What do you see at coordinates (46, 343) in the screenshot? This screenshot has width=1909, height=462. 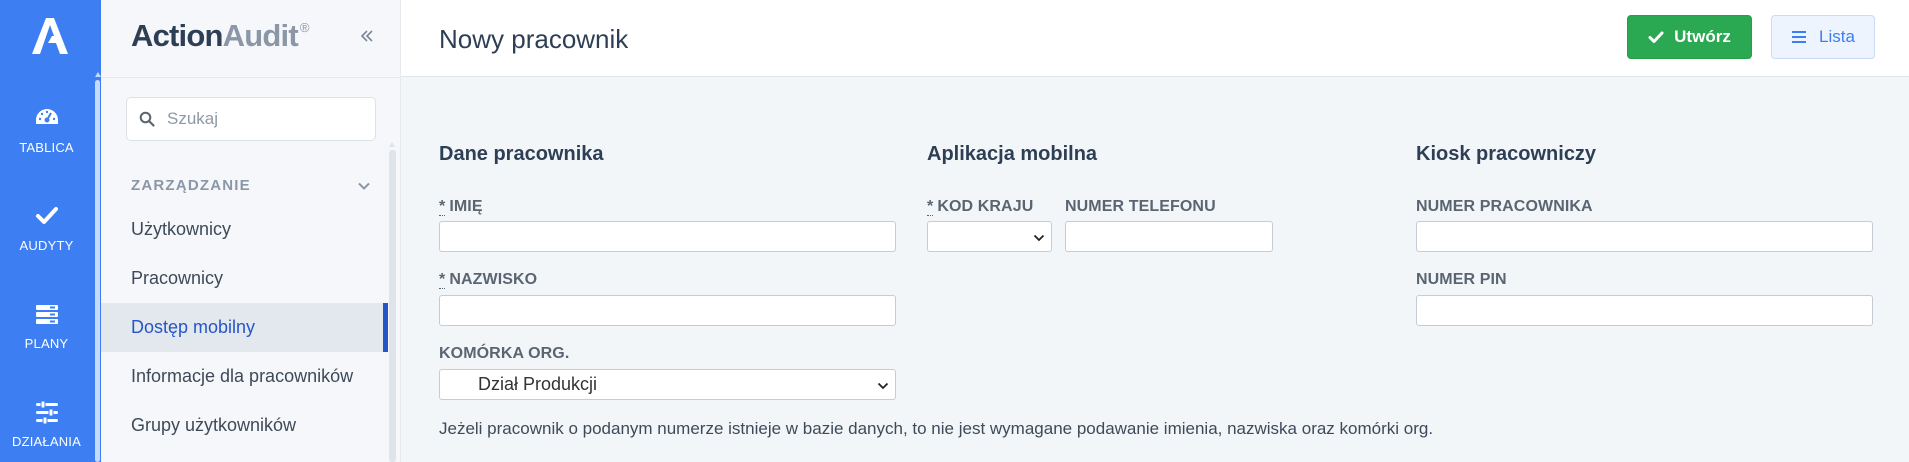 I see `rail-item-label: PLANY` at bounding box center [46, 343].